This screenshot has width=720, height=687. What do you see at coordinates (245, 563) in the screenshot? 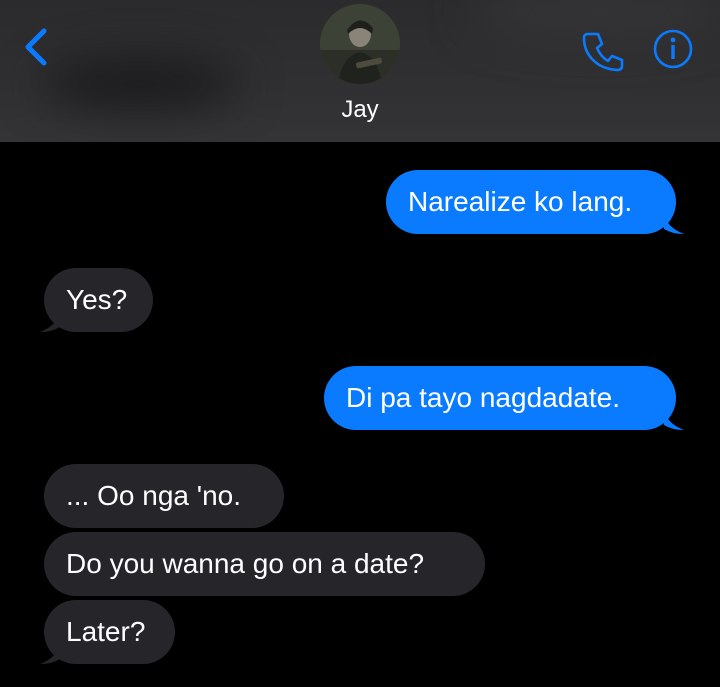
I see `message-text: Do you wanna go on a date?` at bounding box center [245, 563].